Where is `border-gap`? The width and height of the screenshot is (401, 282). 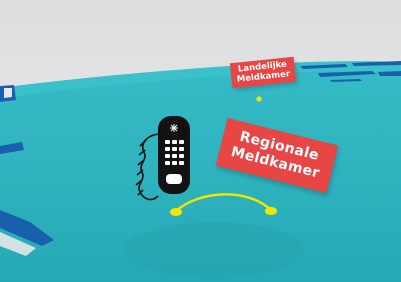
border-gap is located at coordinates (8, 93).